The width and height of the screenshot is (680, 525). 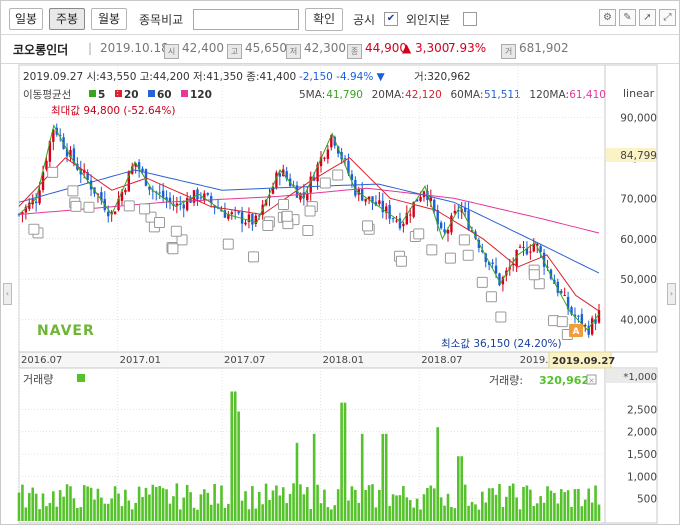 I want to click on chart-header-change: -2,150 -4.94% ▼, so click(x=342, y=77).